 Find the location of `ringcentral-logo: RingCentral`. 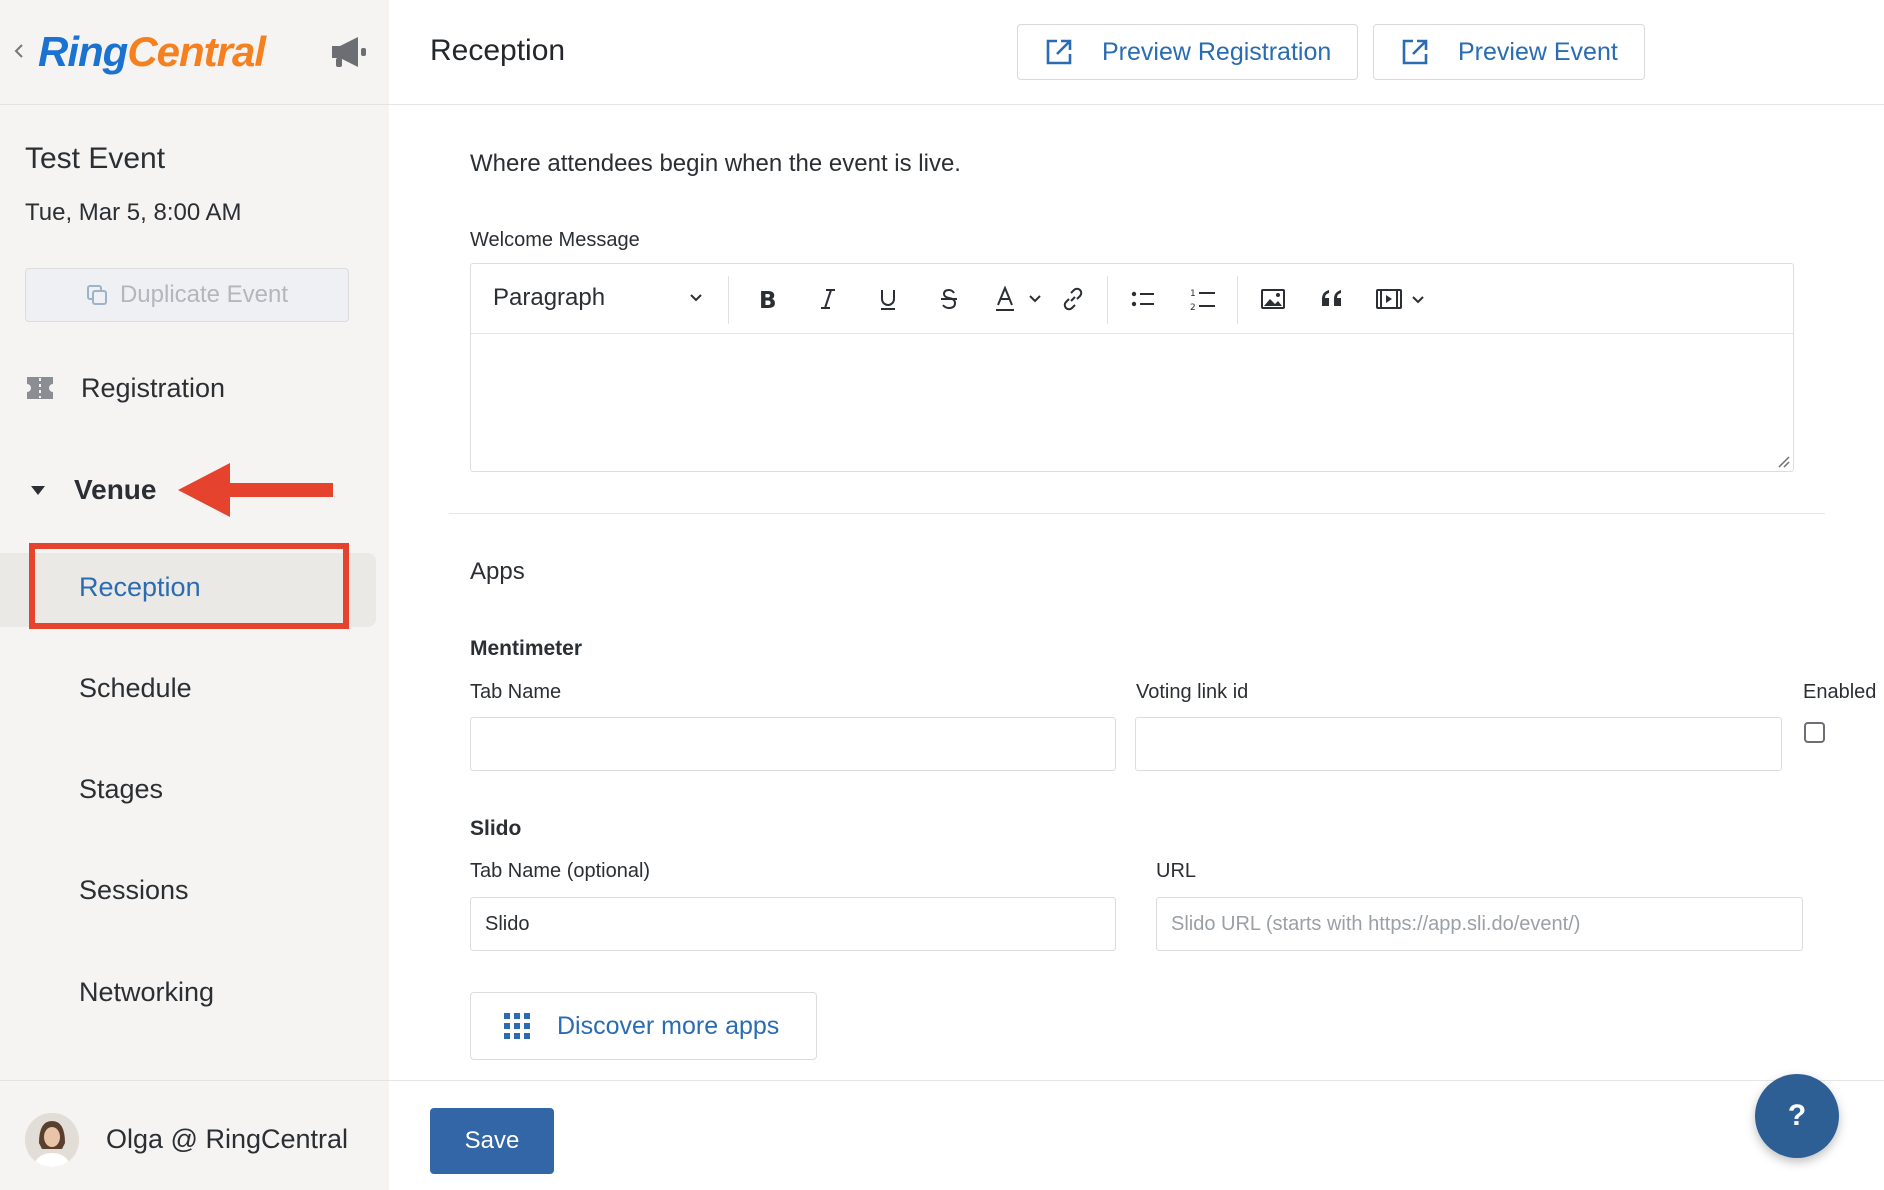

ringcentral-logo: RingCentral is located at coordinates (152, 52).